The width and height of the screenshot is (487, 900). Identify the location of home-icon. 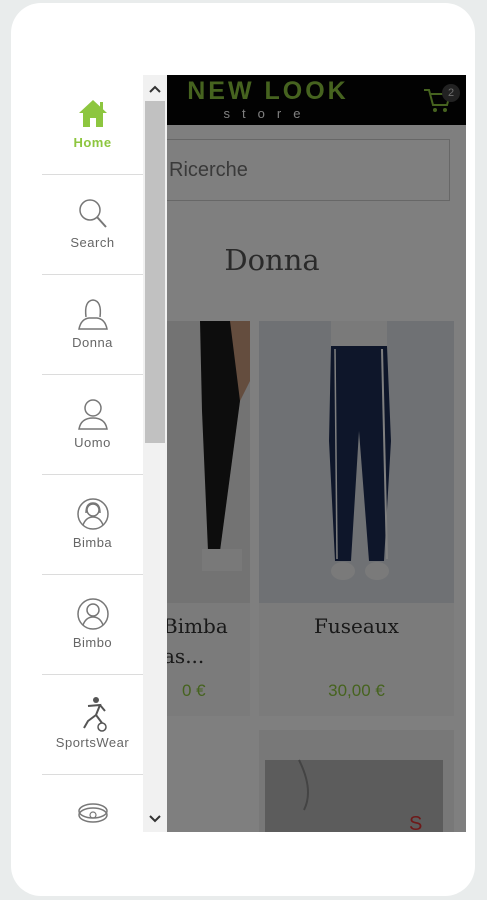
(93, 113).